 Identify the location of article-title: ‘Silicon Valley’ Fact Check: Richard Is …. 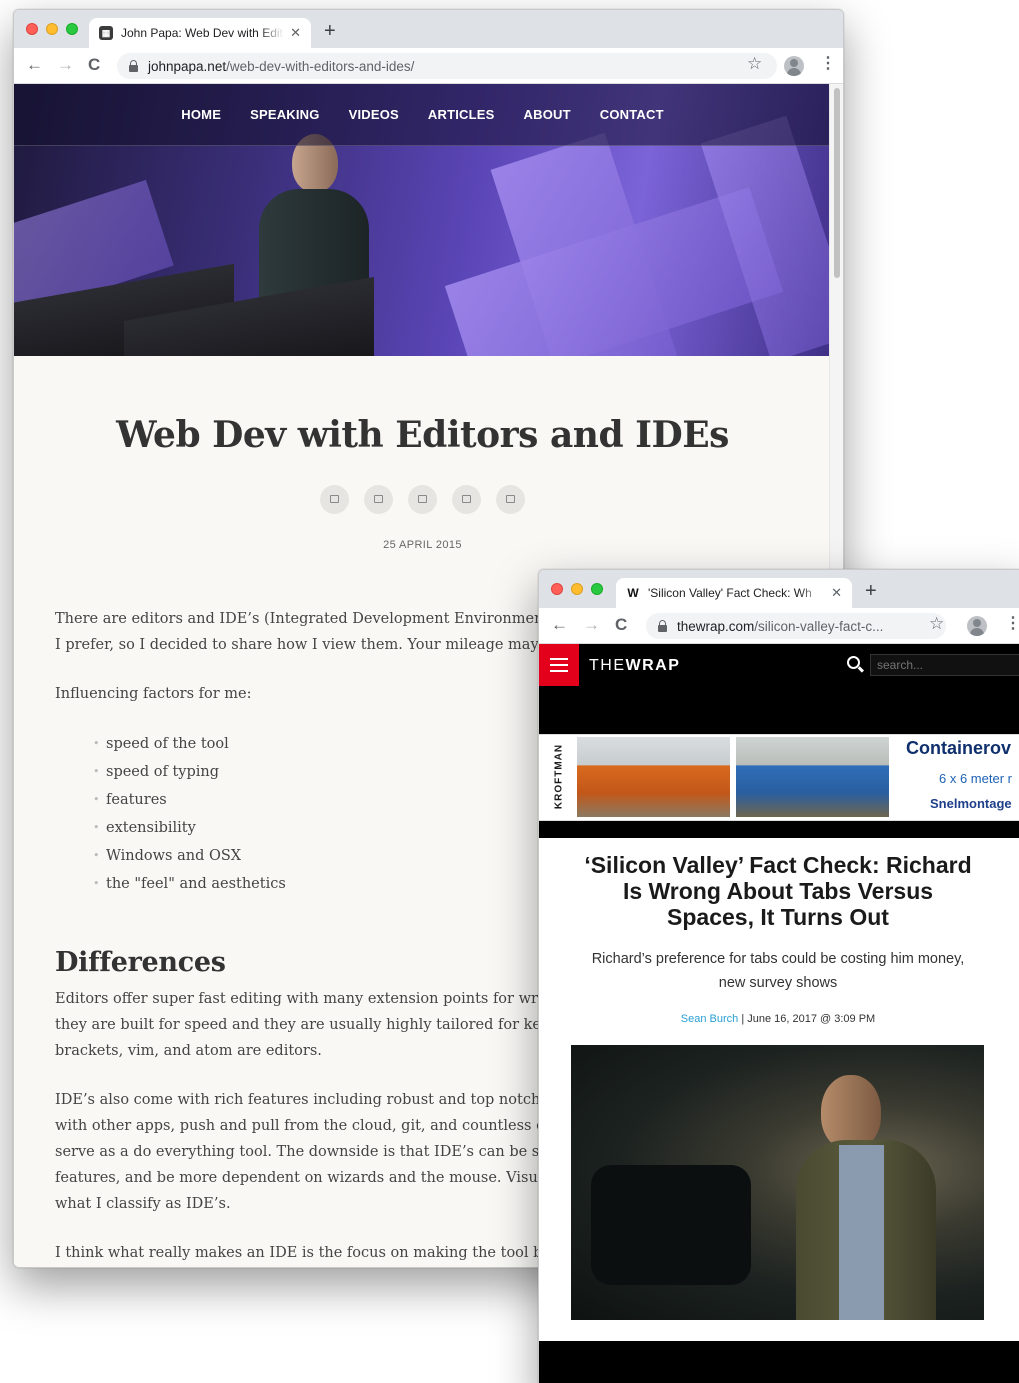
(778, 891).